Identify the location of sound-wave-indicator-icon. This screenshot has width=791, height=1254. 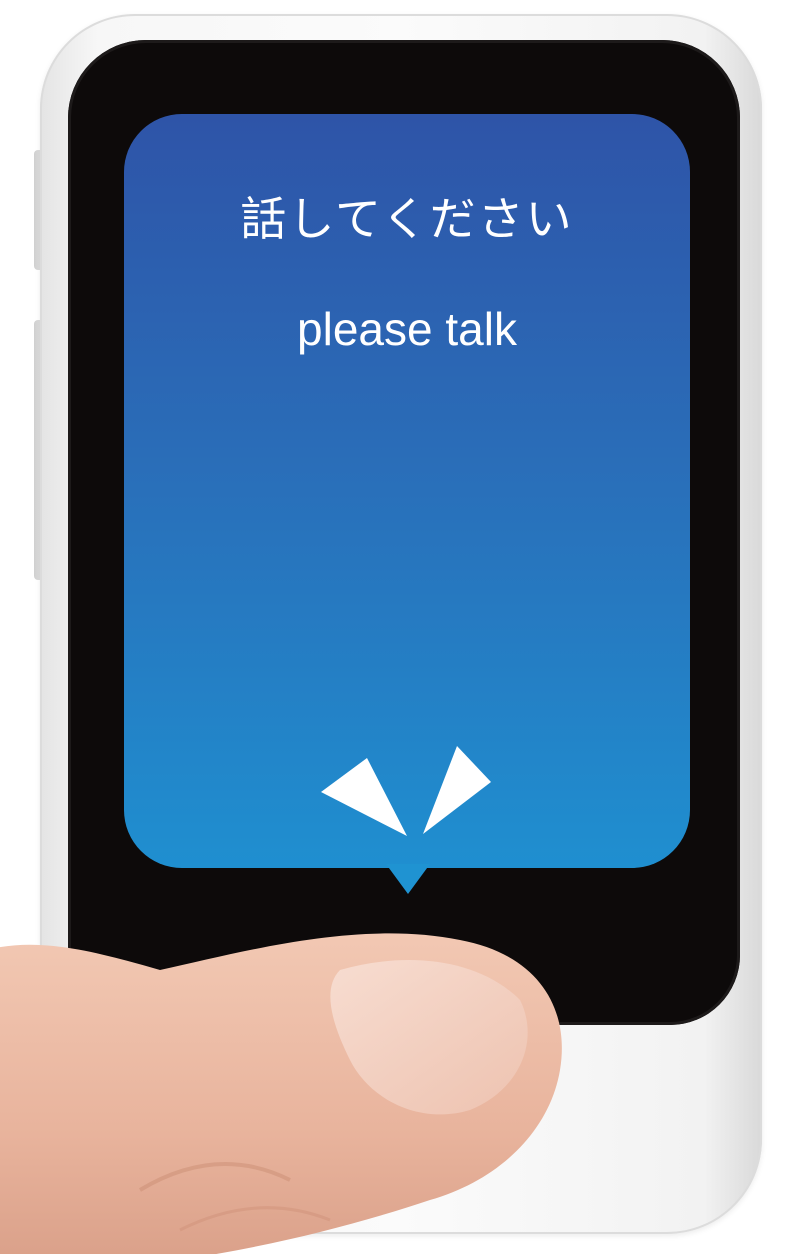
(406, 791).